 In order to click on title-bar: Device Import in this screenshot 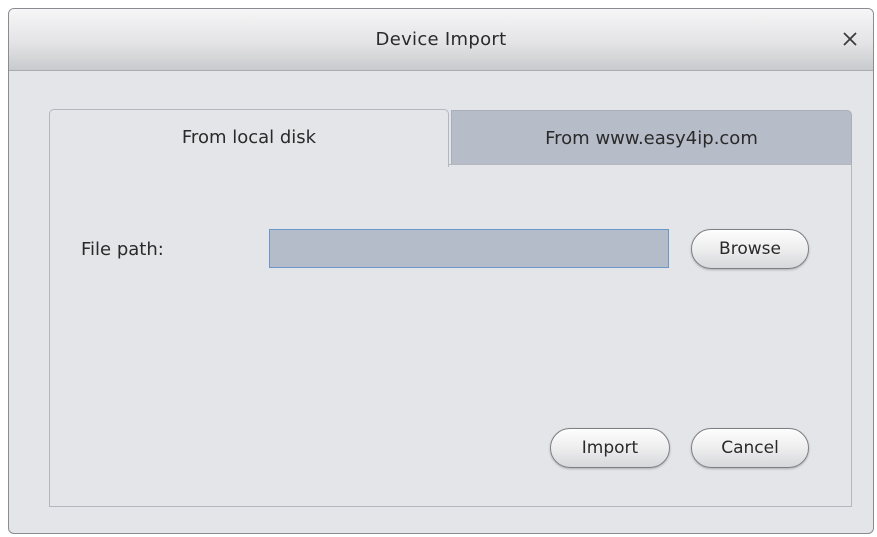, I will do `click(441, 40)`.